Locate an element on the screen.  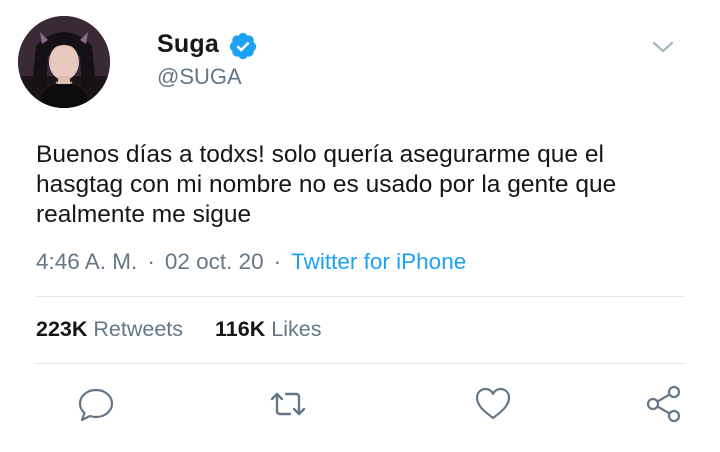
retweets-count: 223K is located at coordinates (62, 329).